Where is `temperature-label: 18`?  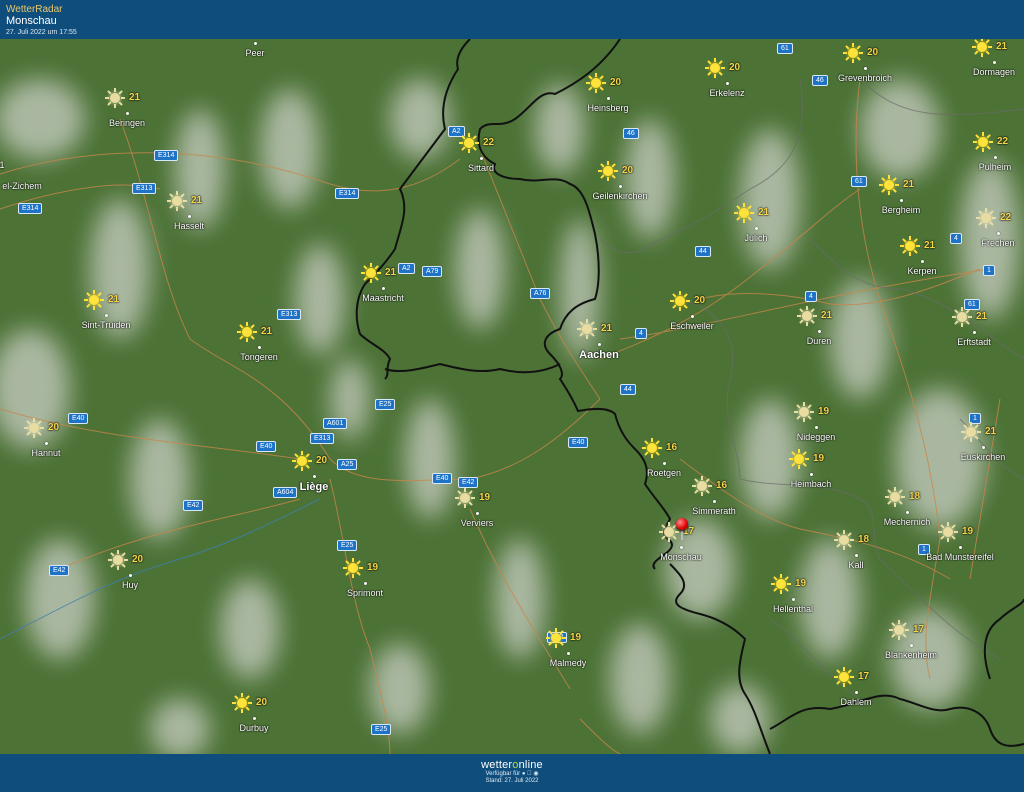 temperature-label: 18 is located at coordinates (864, 539).